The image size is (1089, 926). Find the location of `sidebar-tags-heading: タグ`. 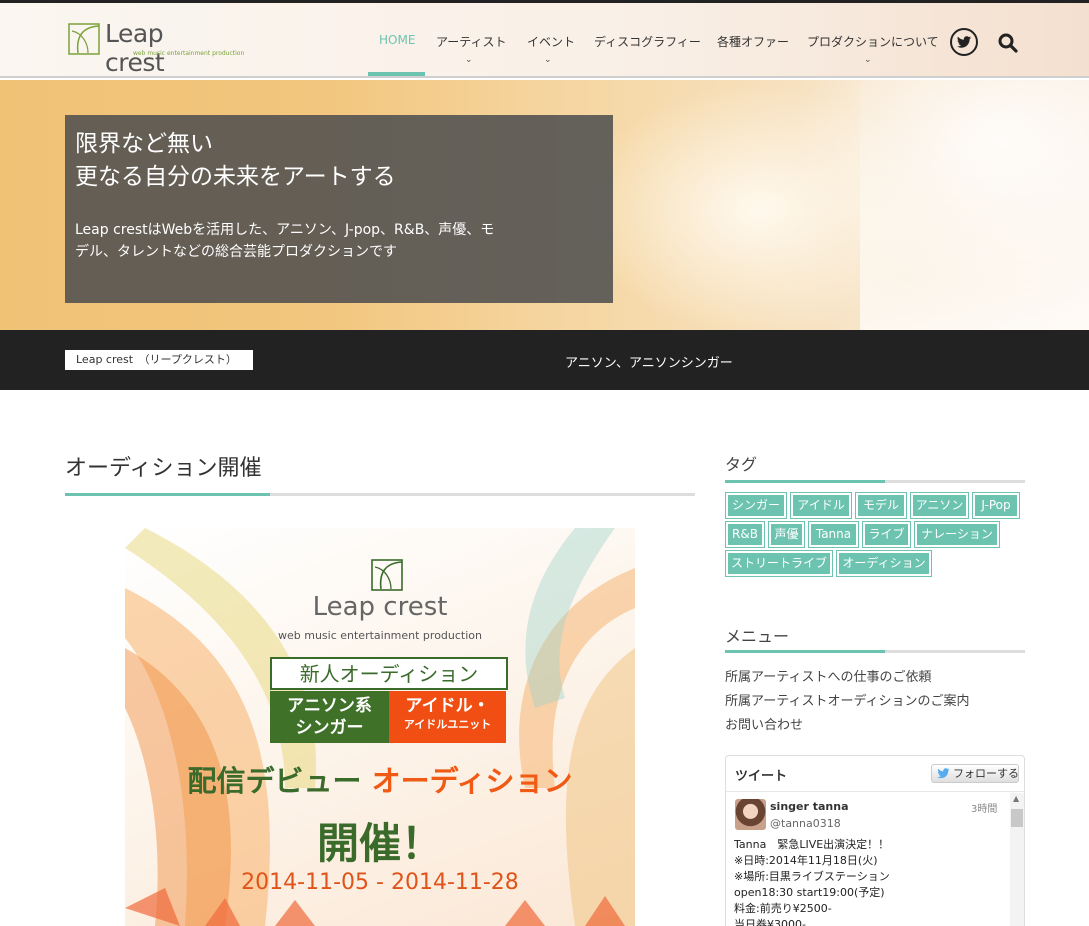

sidebar-tags-heading: タグ is located at coordinates (741, 464).